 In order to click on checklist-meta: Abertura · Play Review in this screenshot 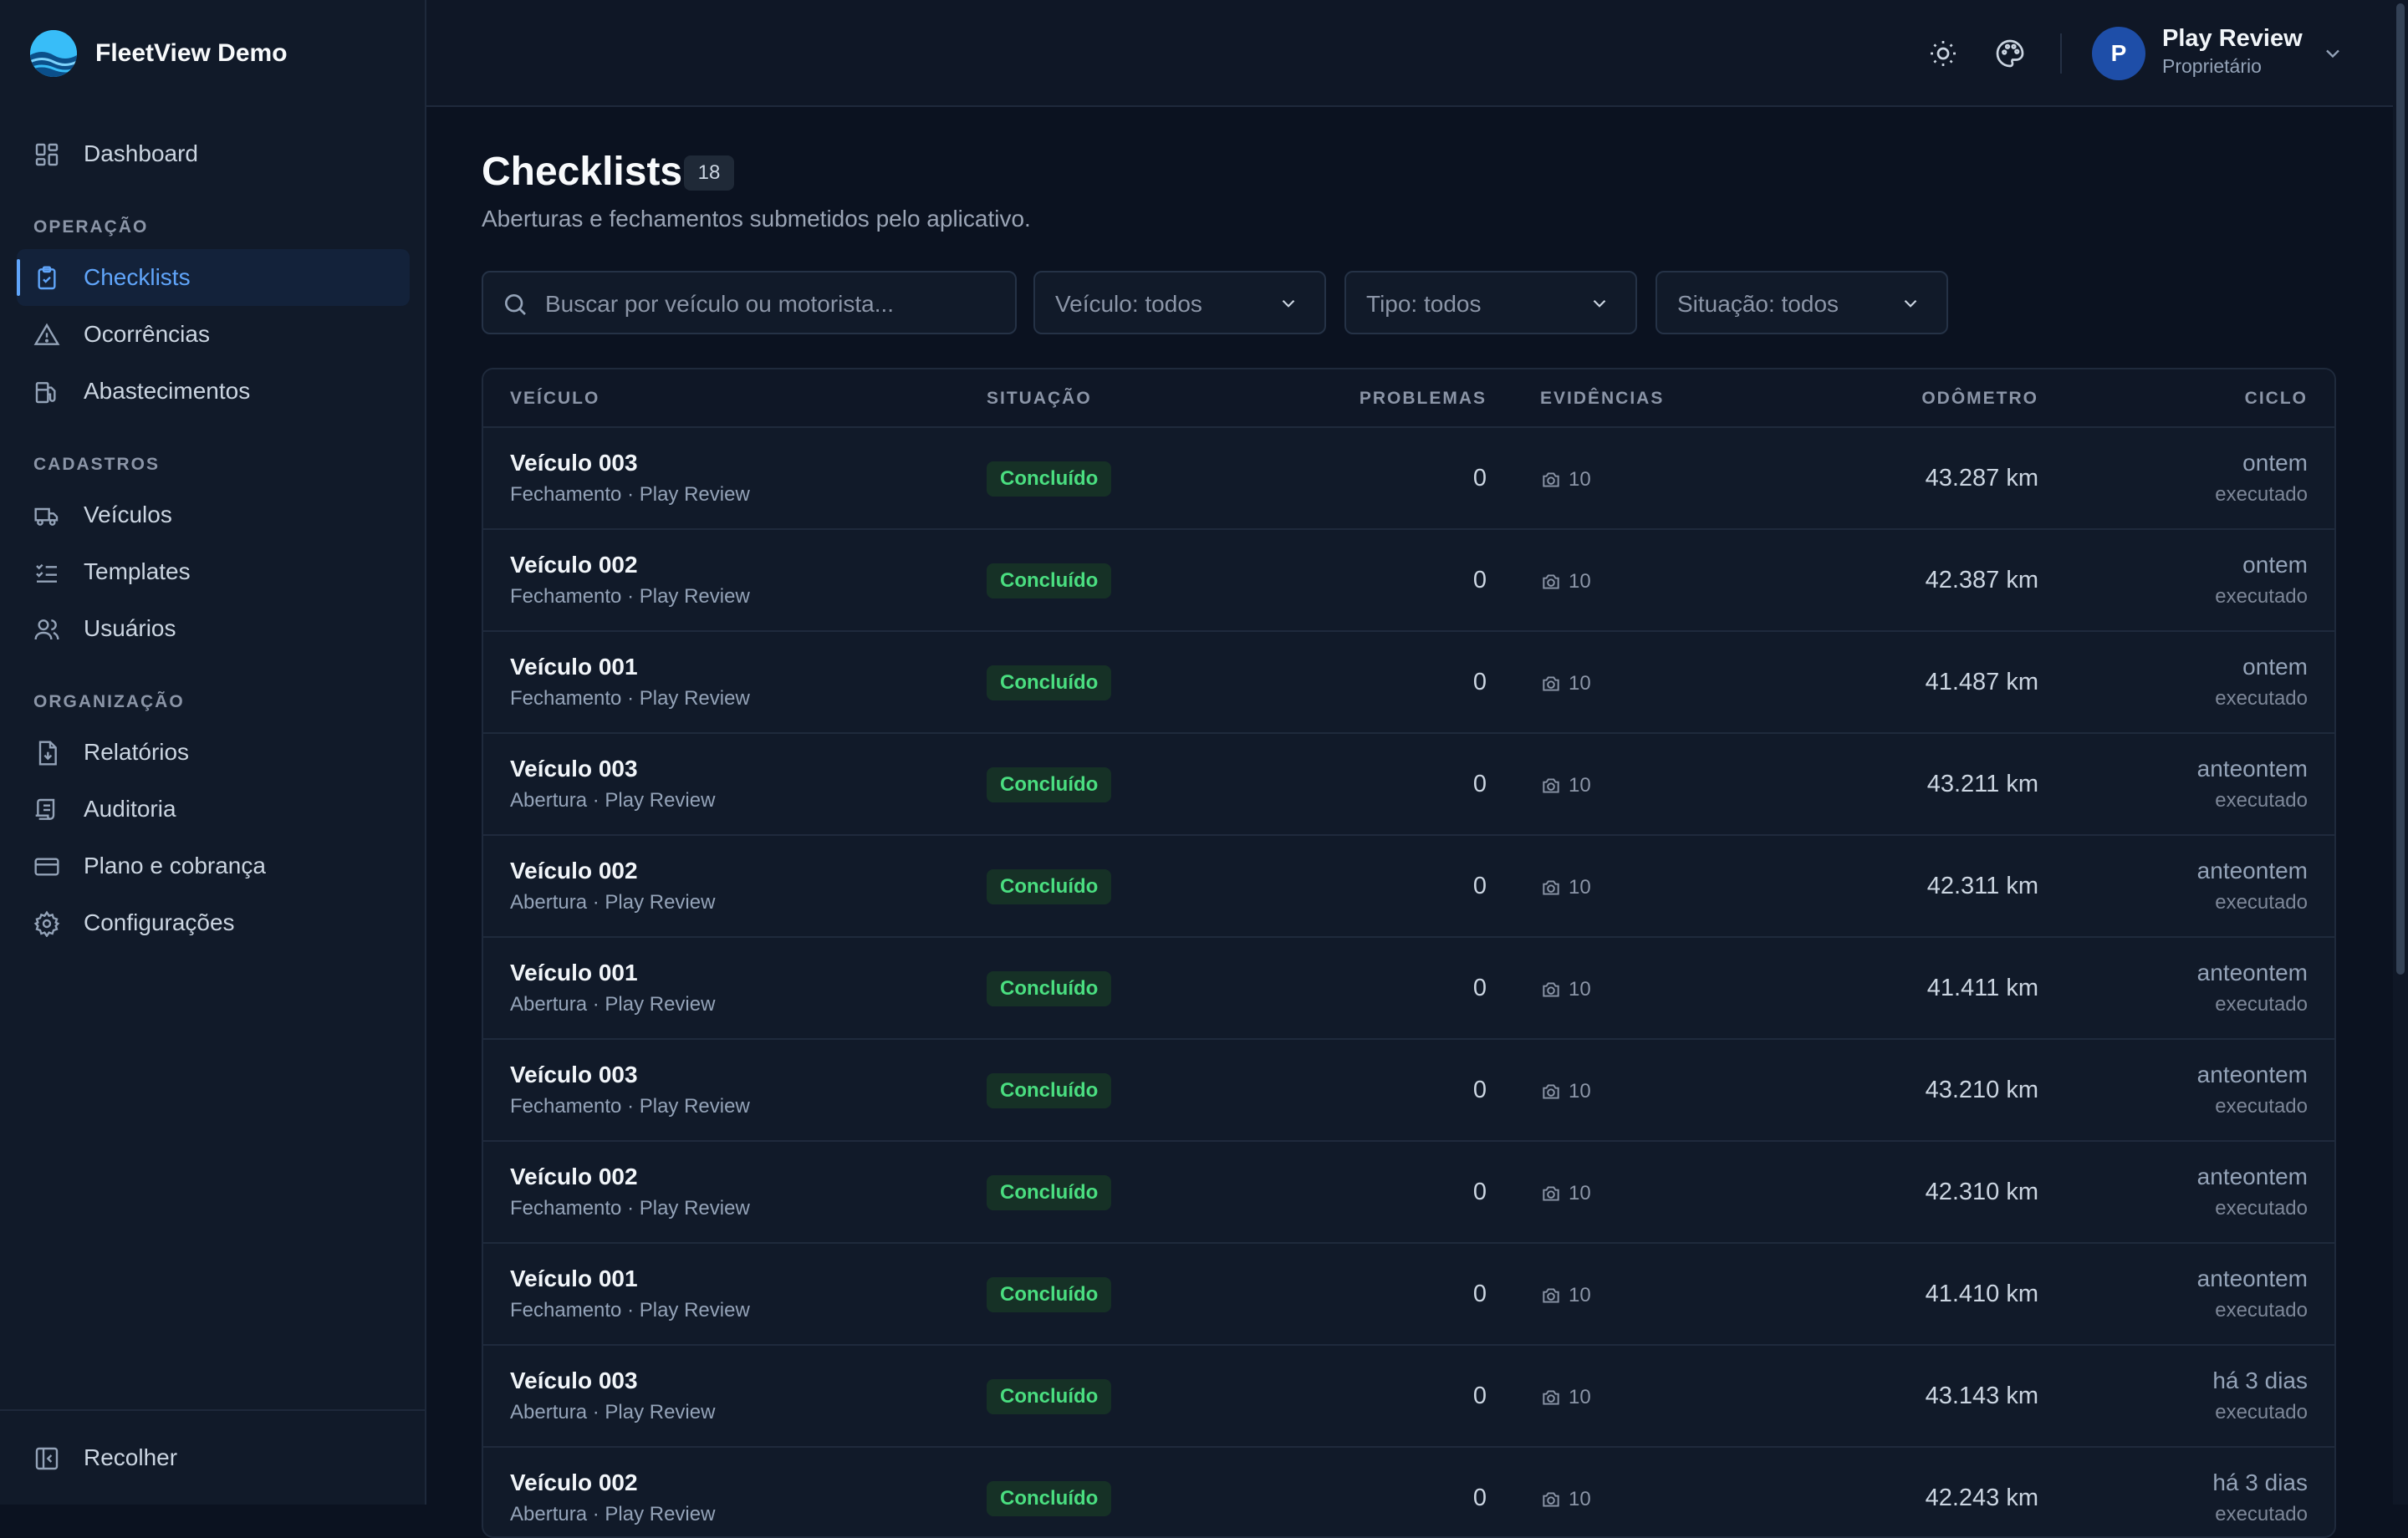, I will do `click(613, 800)`.